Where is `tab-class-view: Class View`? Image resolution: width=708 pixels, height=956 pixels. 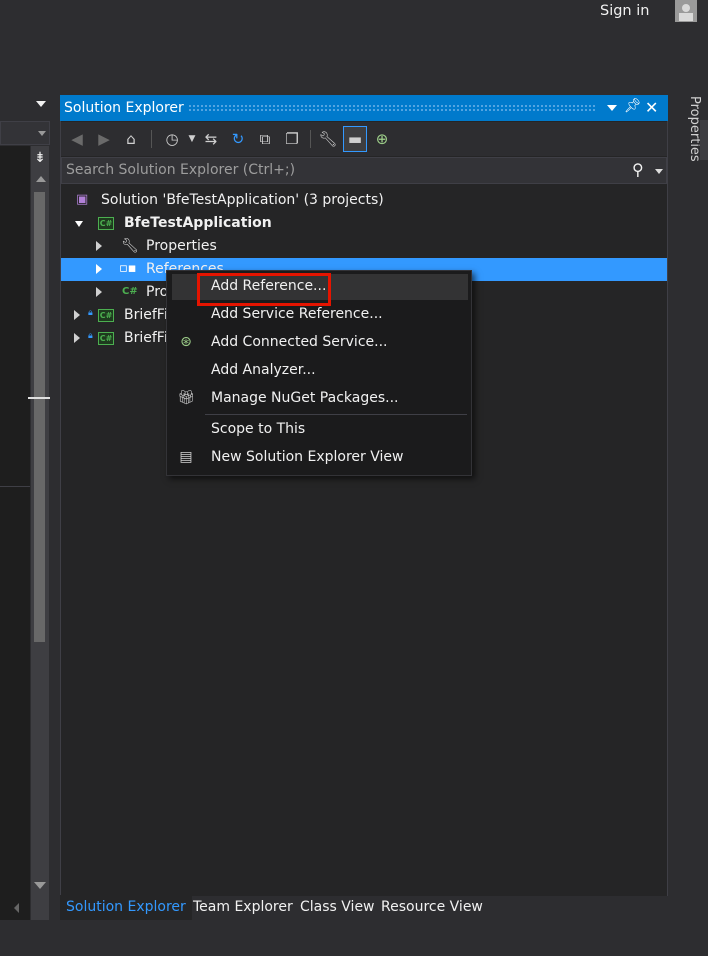
tab-class-view: Class View is located at coordinates (337, 907).